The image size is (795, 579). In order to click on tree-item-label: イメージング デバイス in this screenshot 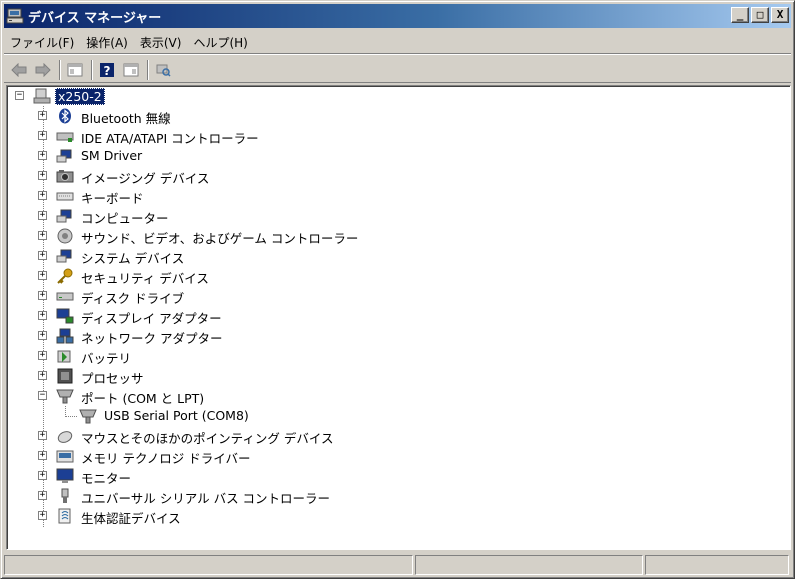, I will do `click(145, 178)`.